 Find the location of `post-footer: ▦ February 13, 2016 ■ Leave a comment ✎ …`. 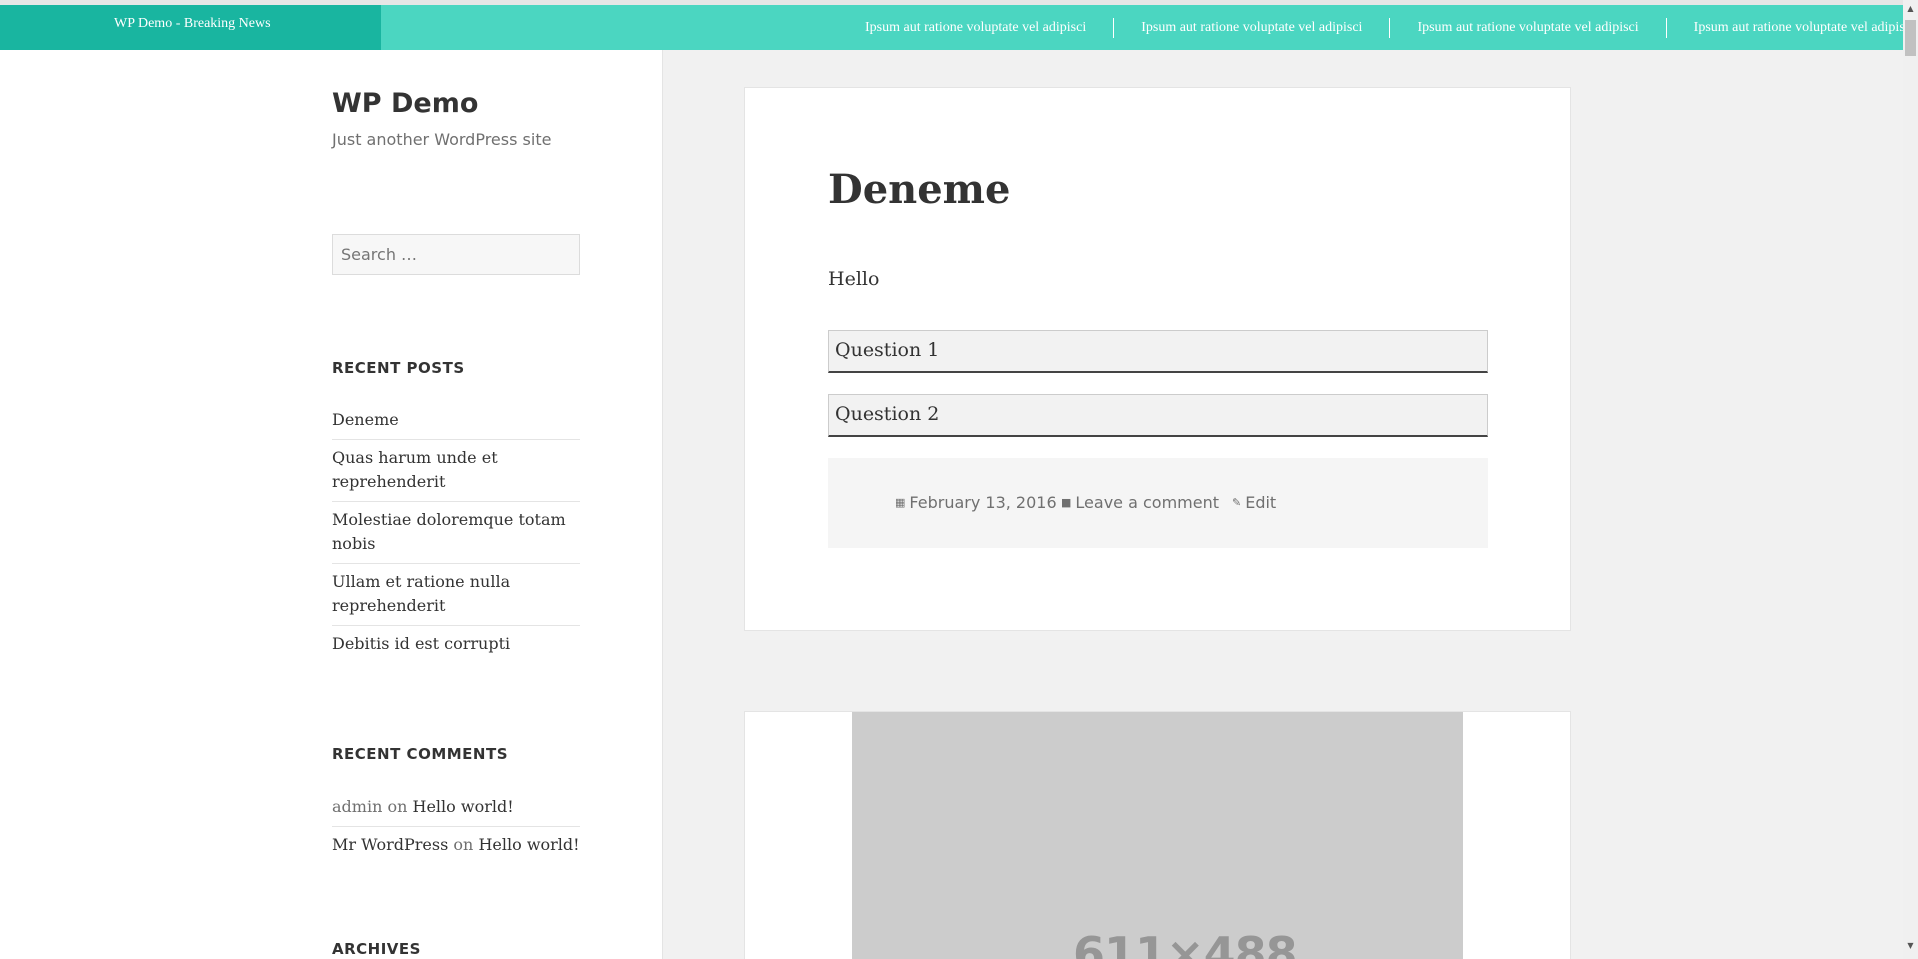

post-footer: ▦ February 13, 2016 ■ Leave a comment ✎ … is located at coordinates (1158, 503).